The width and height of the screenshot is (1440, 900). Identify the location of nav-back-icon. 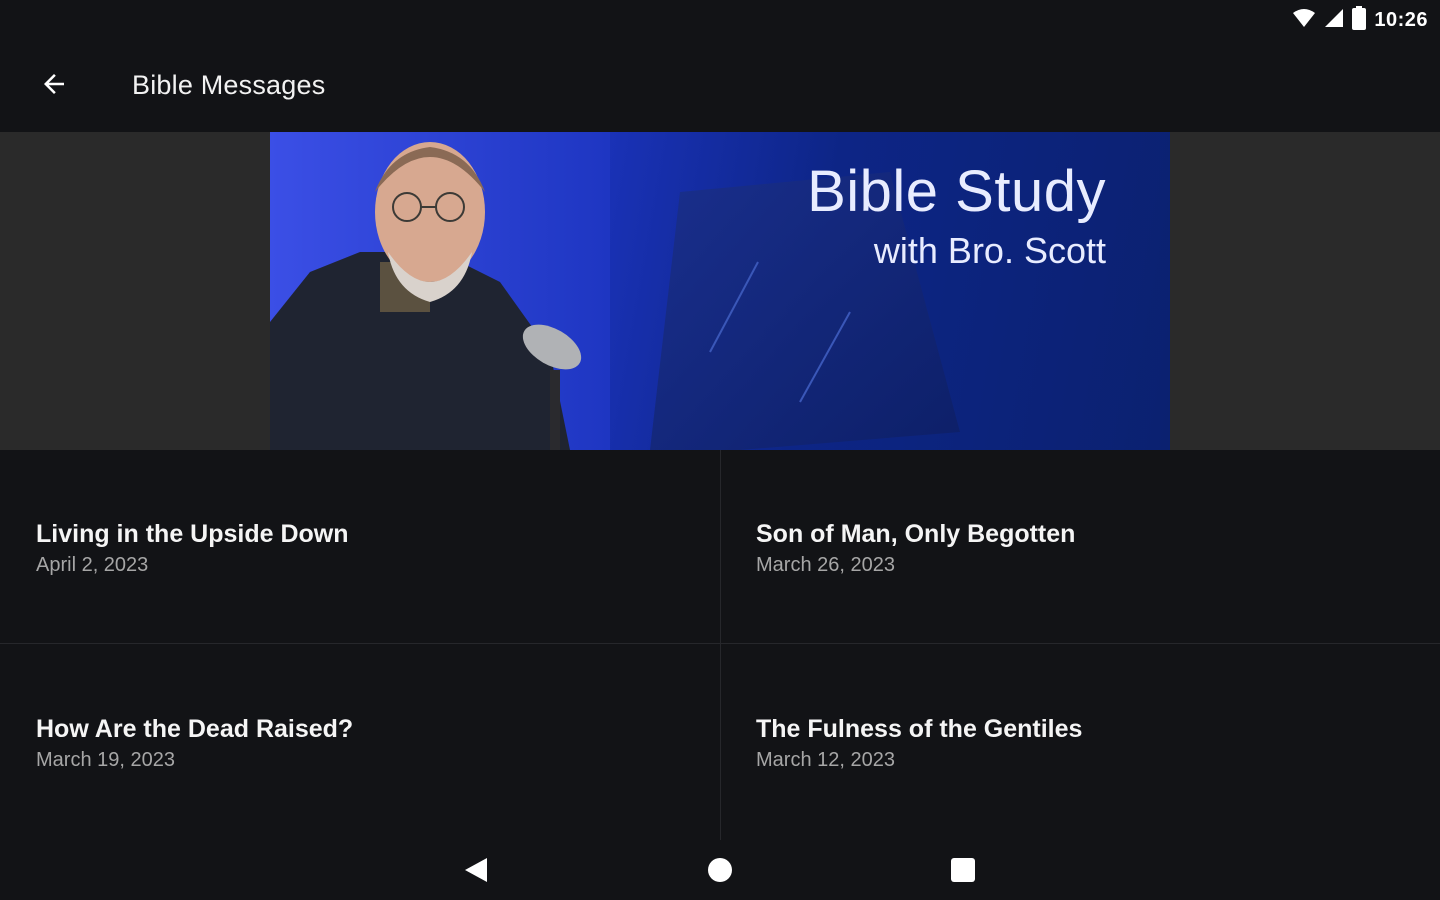
(476, 872).